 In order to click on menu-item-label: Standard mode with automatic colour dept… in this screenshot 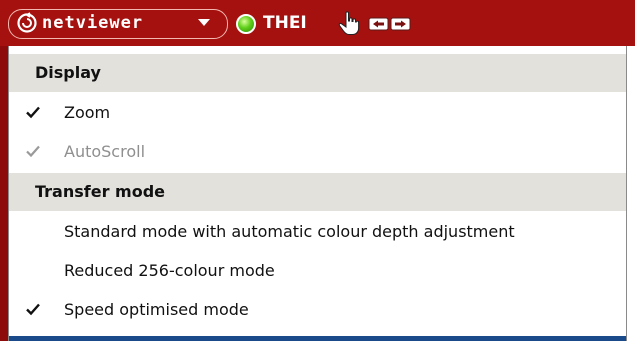, I will do `click(289, 231)`.